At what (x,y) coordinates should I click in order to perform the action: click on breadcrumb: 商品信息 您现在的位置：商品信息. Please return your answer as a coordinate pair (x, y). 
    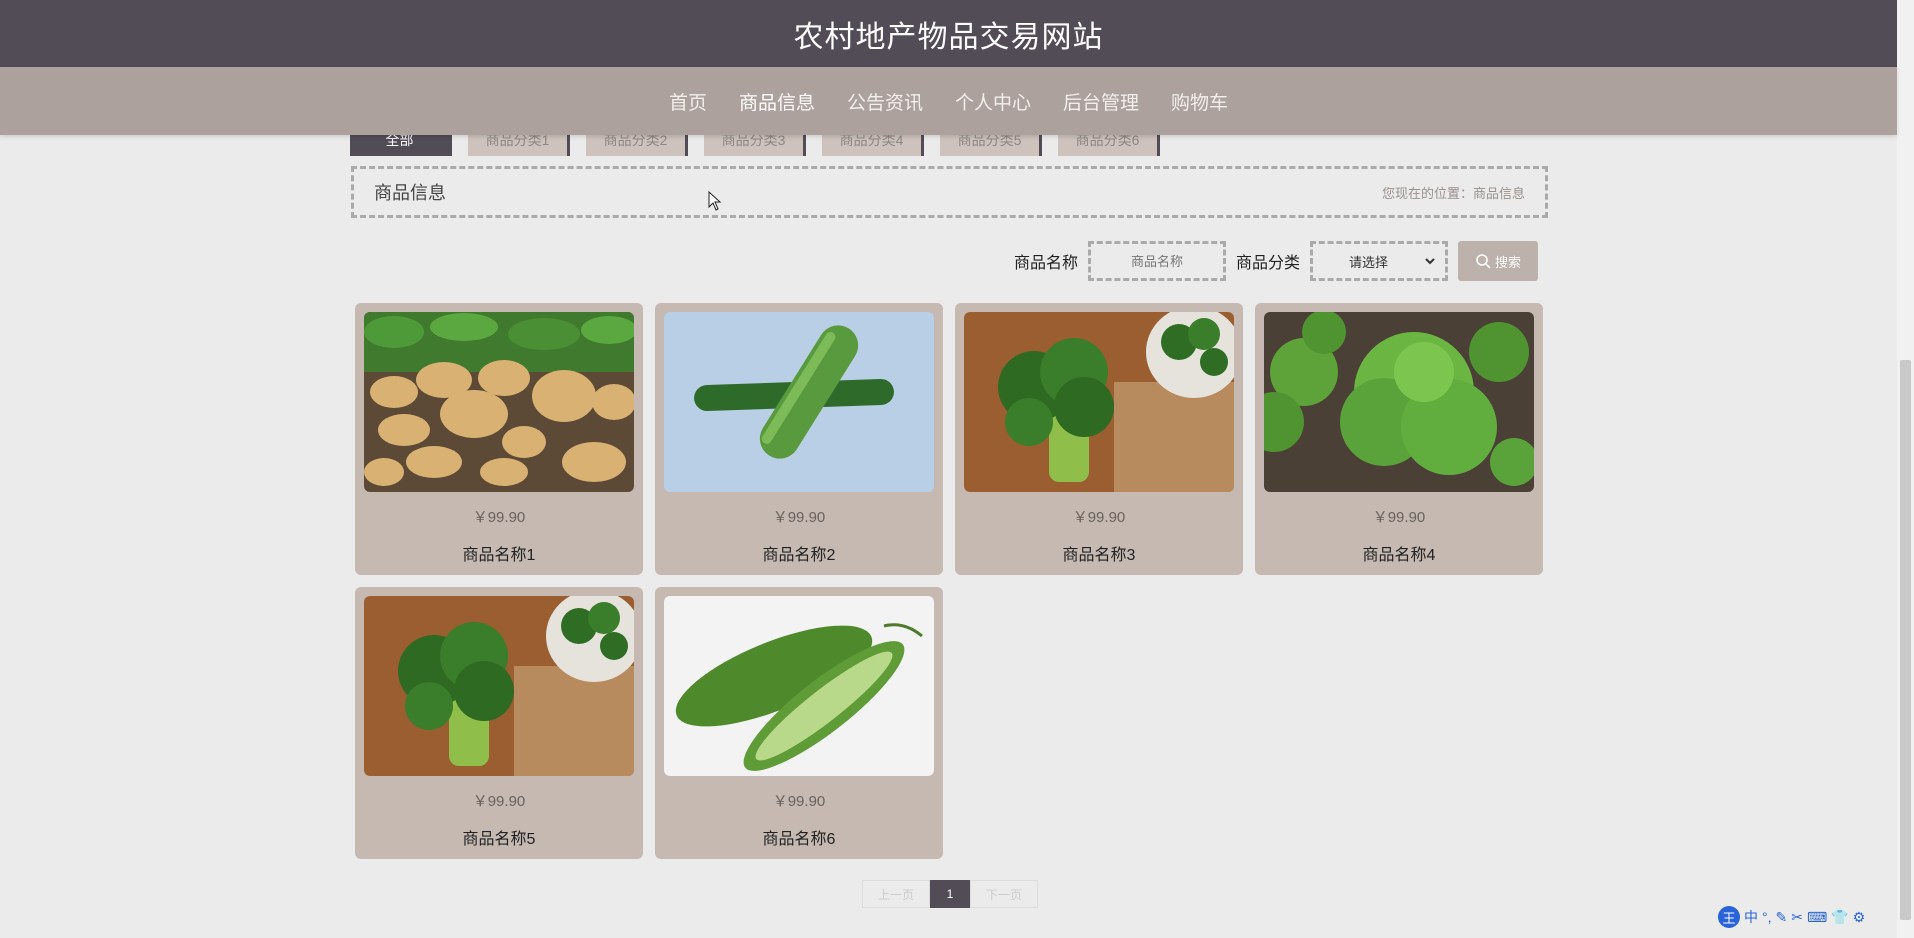
    Looking at the image, I should click on (949, 192).